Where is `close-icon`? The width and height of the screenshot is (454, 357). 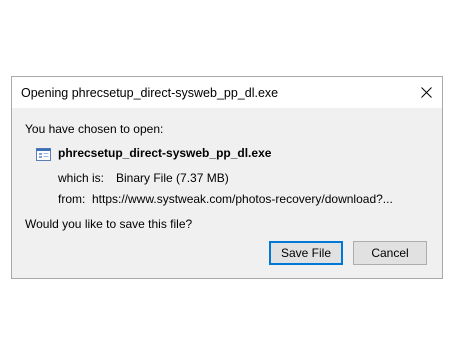 close-icon is located at coordinates (426, 92).